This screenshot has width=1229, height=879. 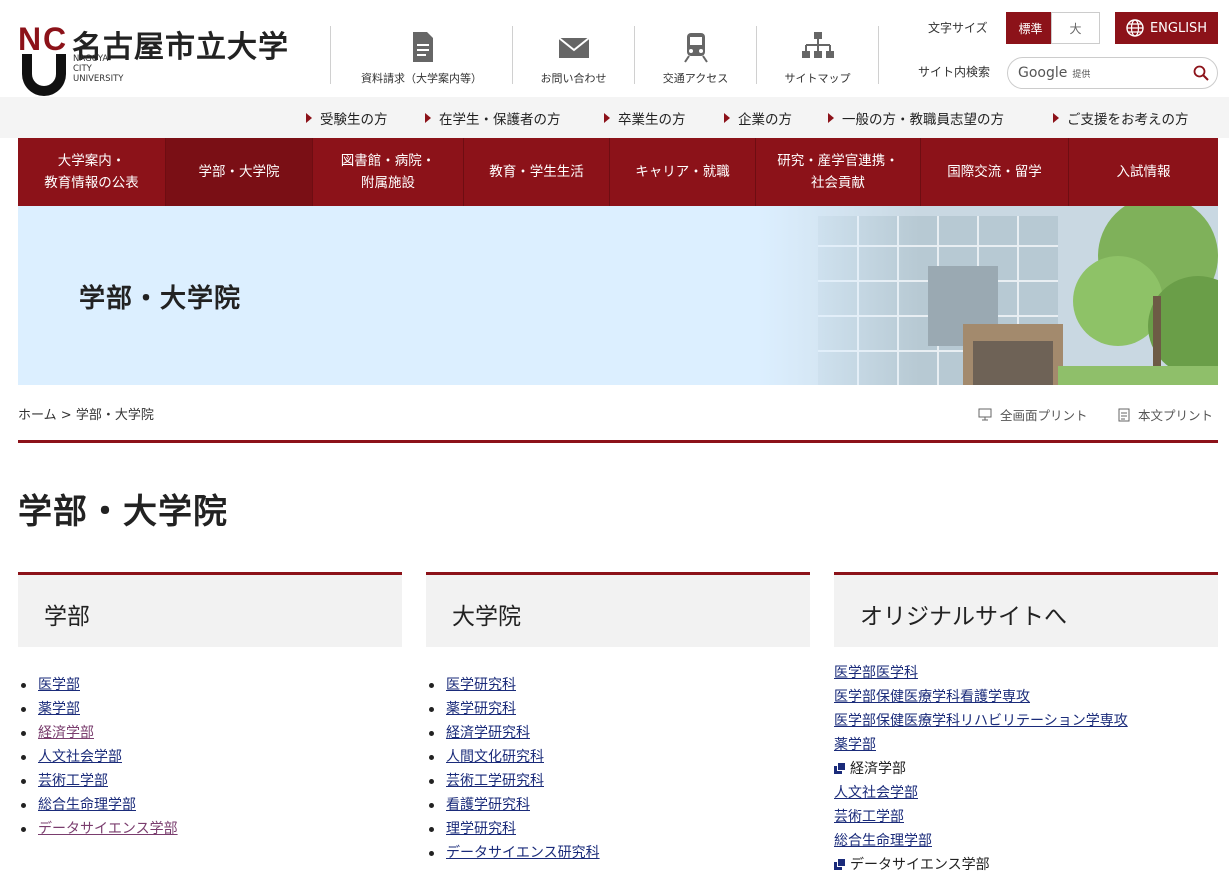 I want to click on gnav-about: 大学案内・ 教育情報の公表, so click(x=92, y=172).